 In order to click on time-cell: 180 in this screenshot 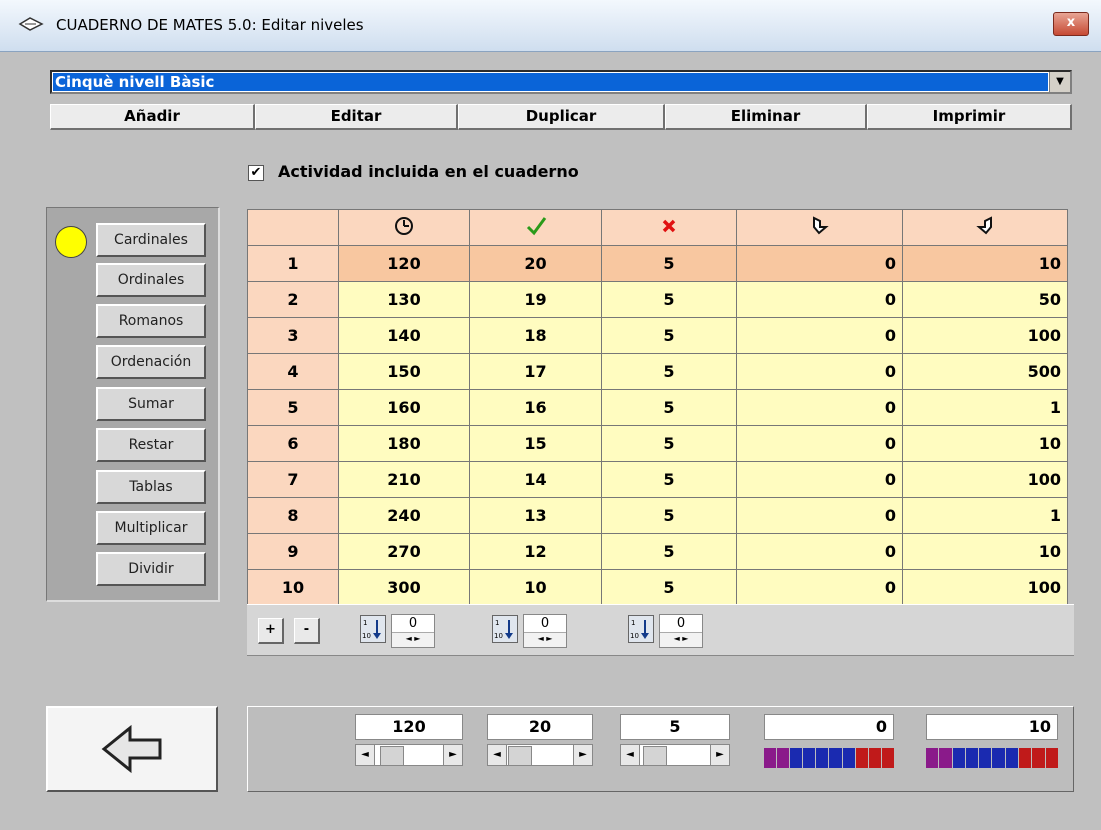, I will do `click(404, 443)`.